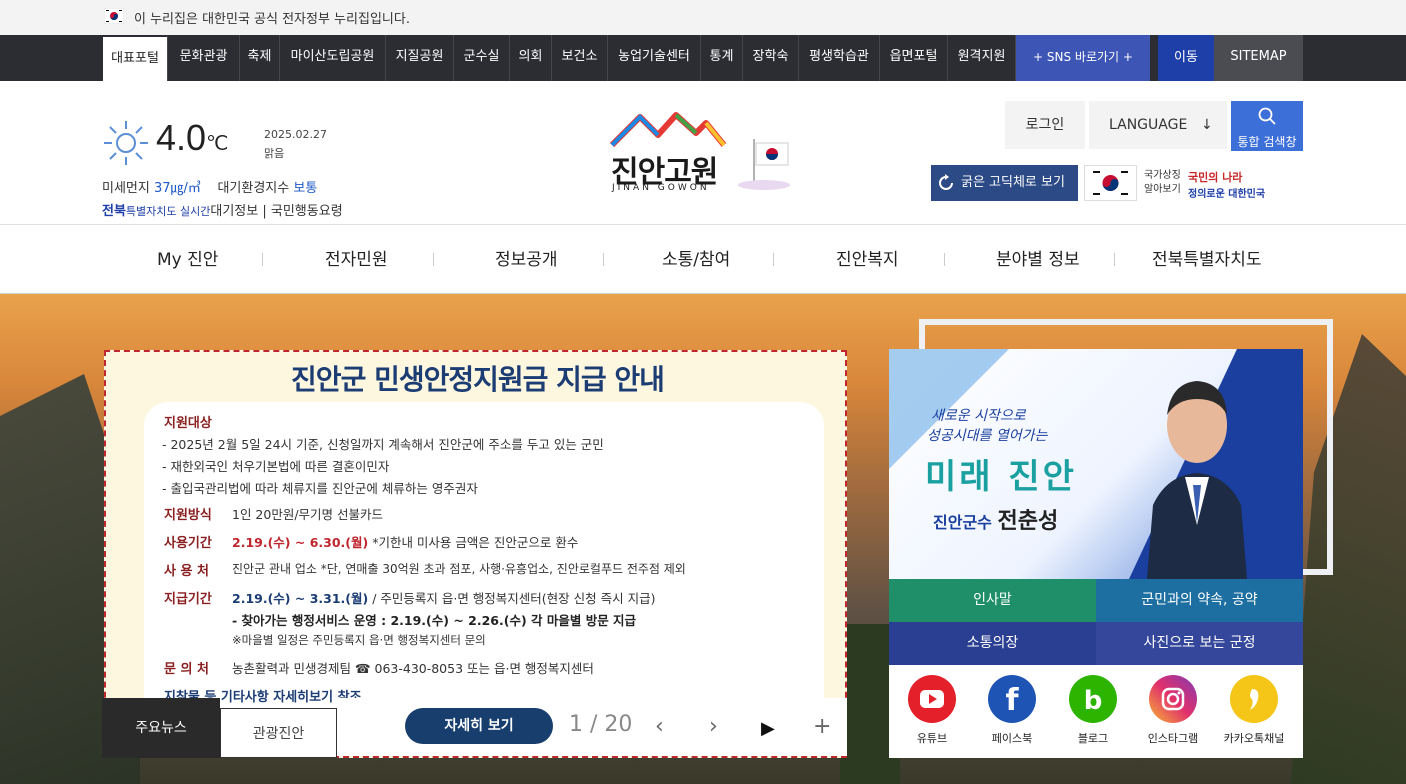 The height and width of the screenshot is (784, 1406). Describe the element at coordinates (1093, 699) in the screenshot. I see `blog-icon: b` at that location.